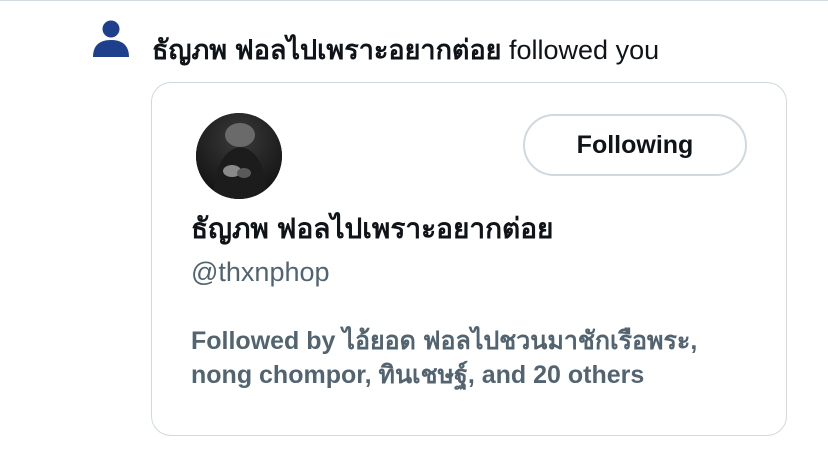 The height and width of the screenshot is (457, 828). I want to click on avatar, so click(239, 156).